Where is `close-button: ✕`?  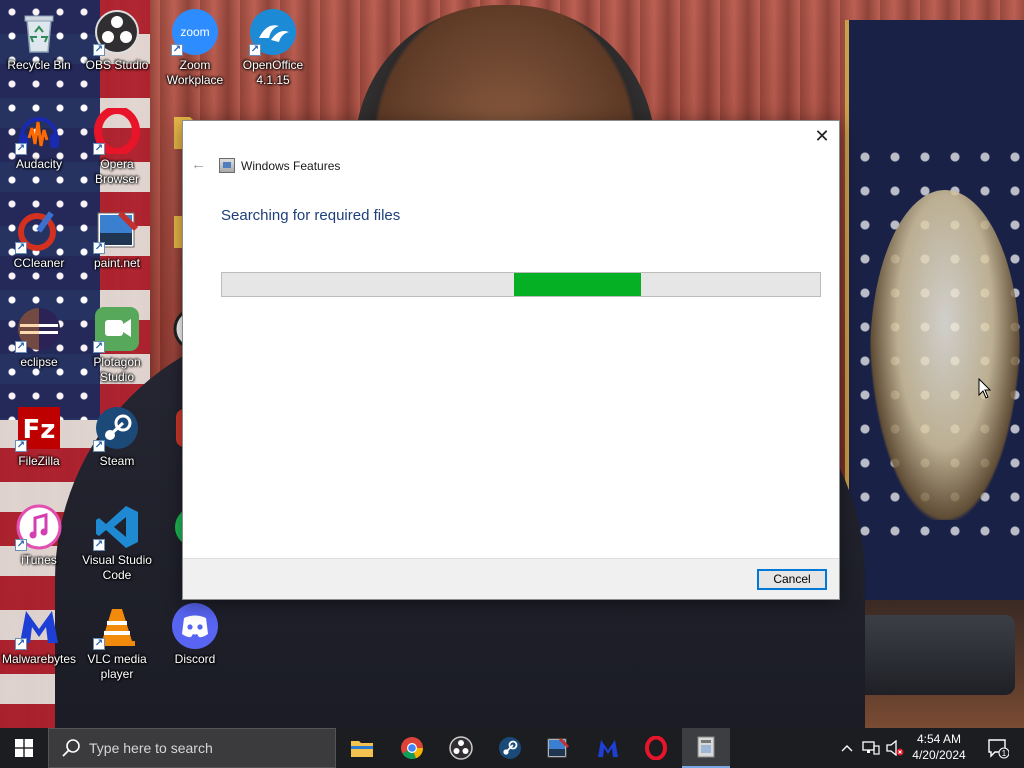
close-button: ✕ is located at coordinates (822, 136).